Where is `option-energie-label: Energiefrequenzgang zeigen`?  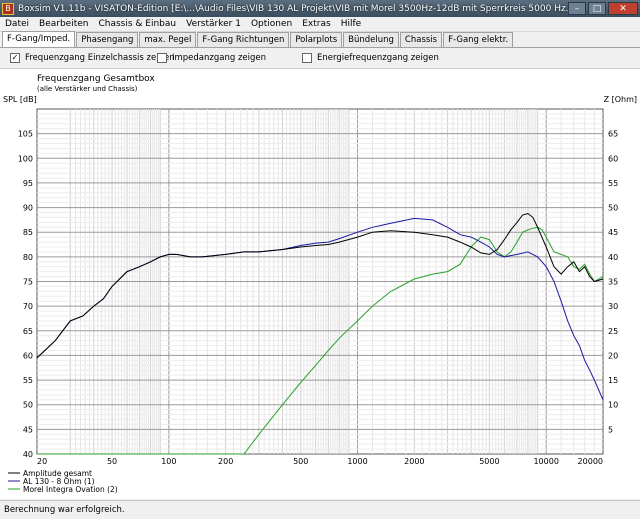
option-energie-label: Energiefrequenzgang zeigen is located at coordinates (378, 58).